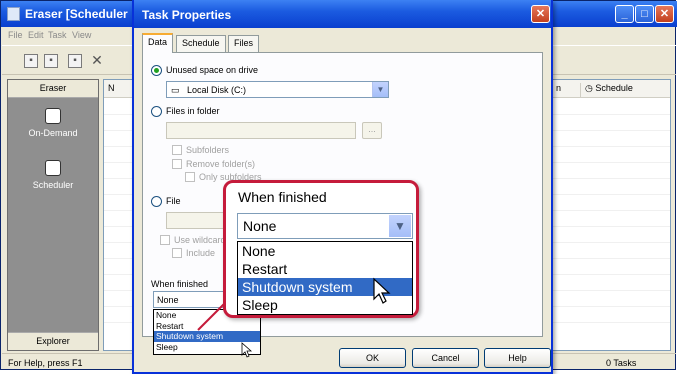  I want to click on zoom-when-finished-select: None ▼, so click(325, 226).